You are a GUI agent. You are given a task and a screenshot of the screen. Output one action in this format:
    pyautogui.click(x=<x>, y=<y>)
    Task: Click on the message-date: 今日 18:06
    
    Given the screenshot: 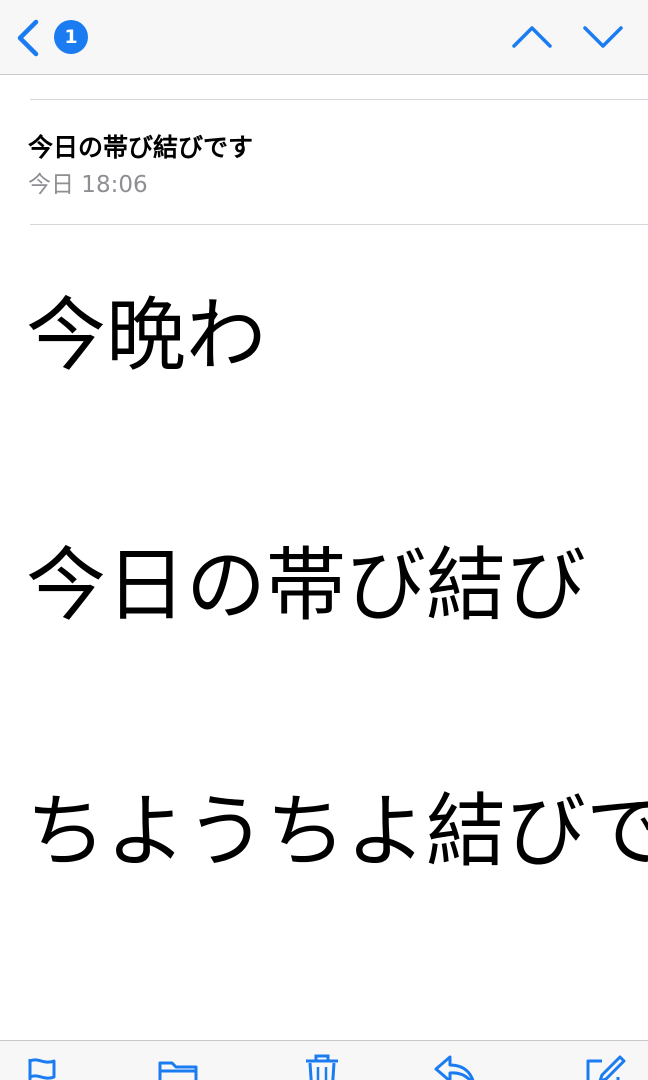 What is the action you would take?
    pyautogui.click(x=88, y=185)
    